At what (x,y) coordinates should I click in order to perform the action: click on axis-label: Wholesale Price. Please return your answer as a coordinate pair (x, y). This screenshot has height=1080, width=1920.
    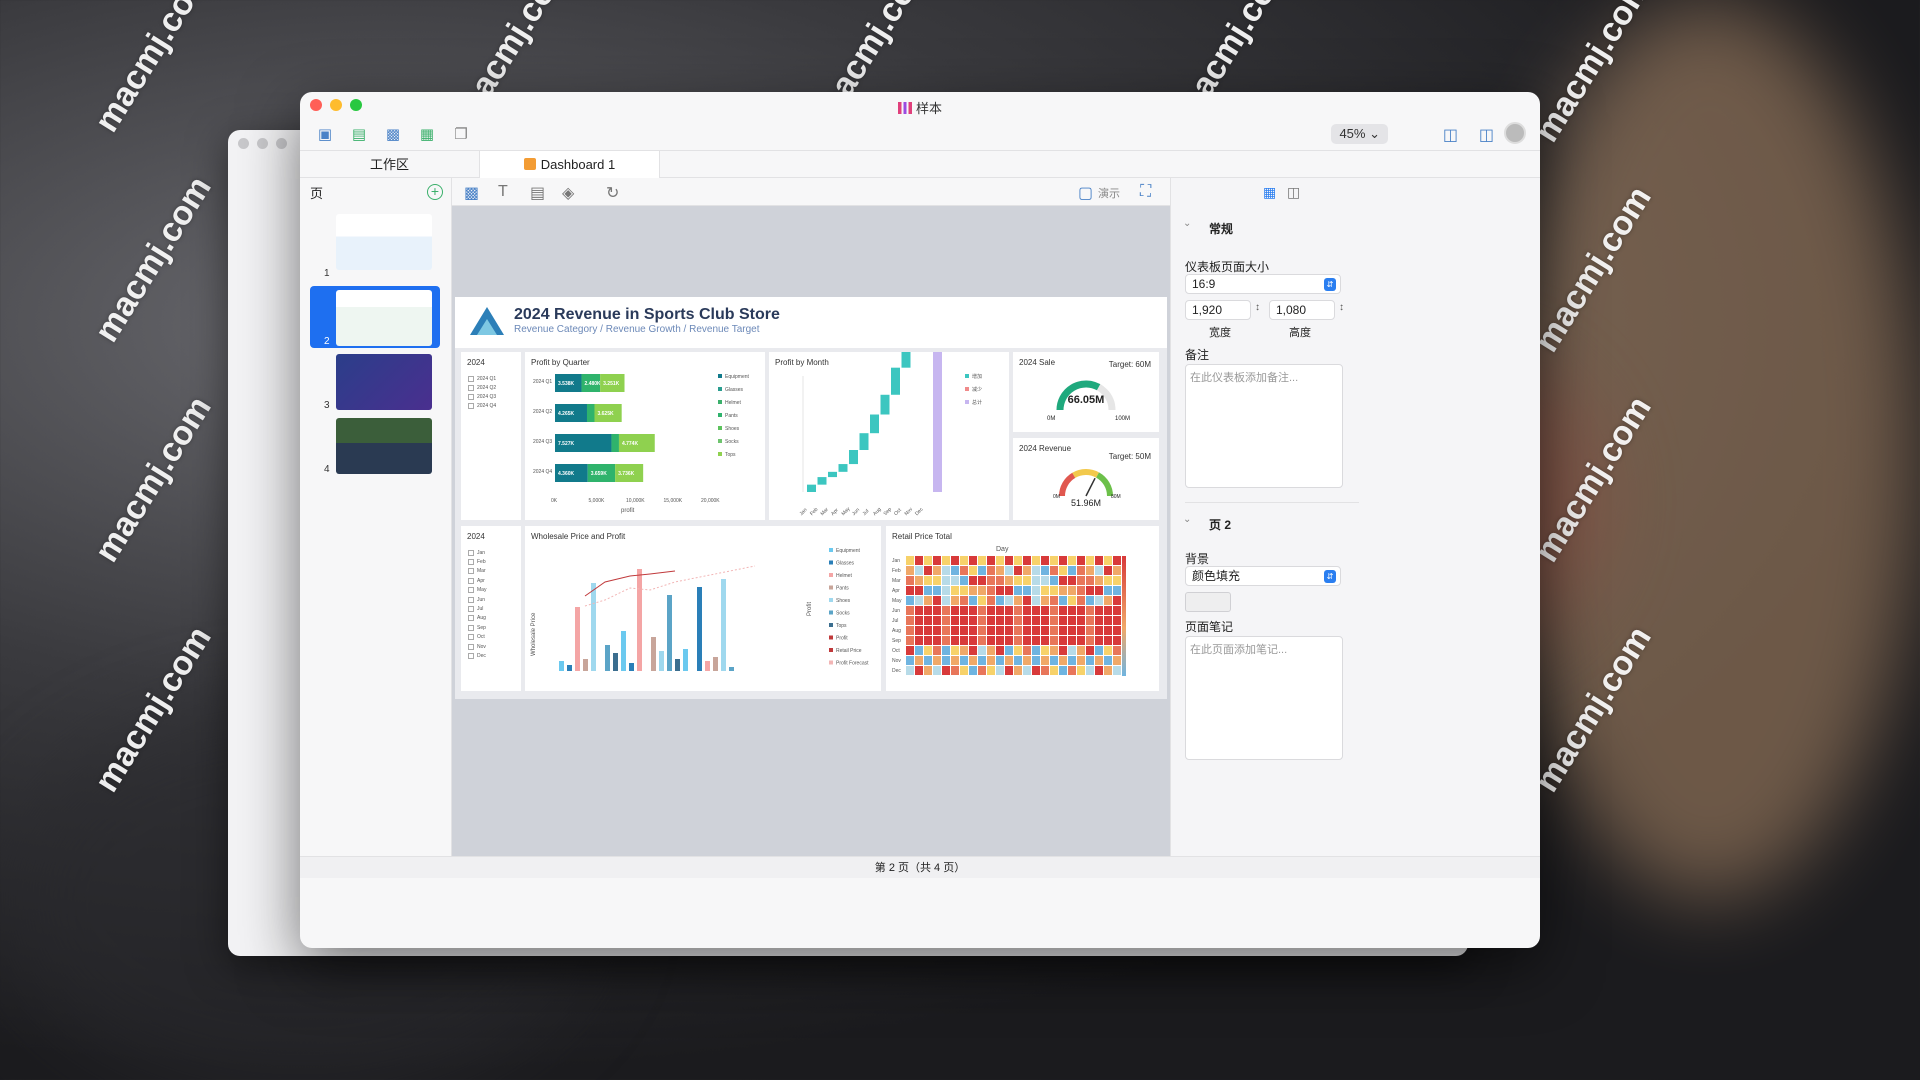
    Looking at the image, I should click on (534, 634).